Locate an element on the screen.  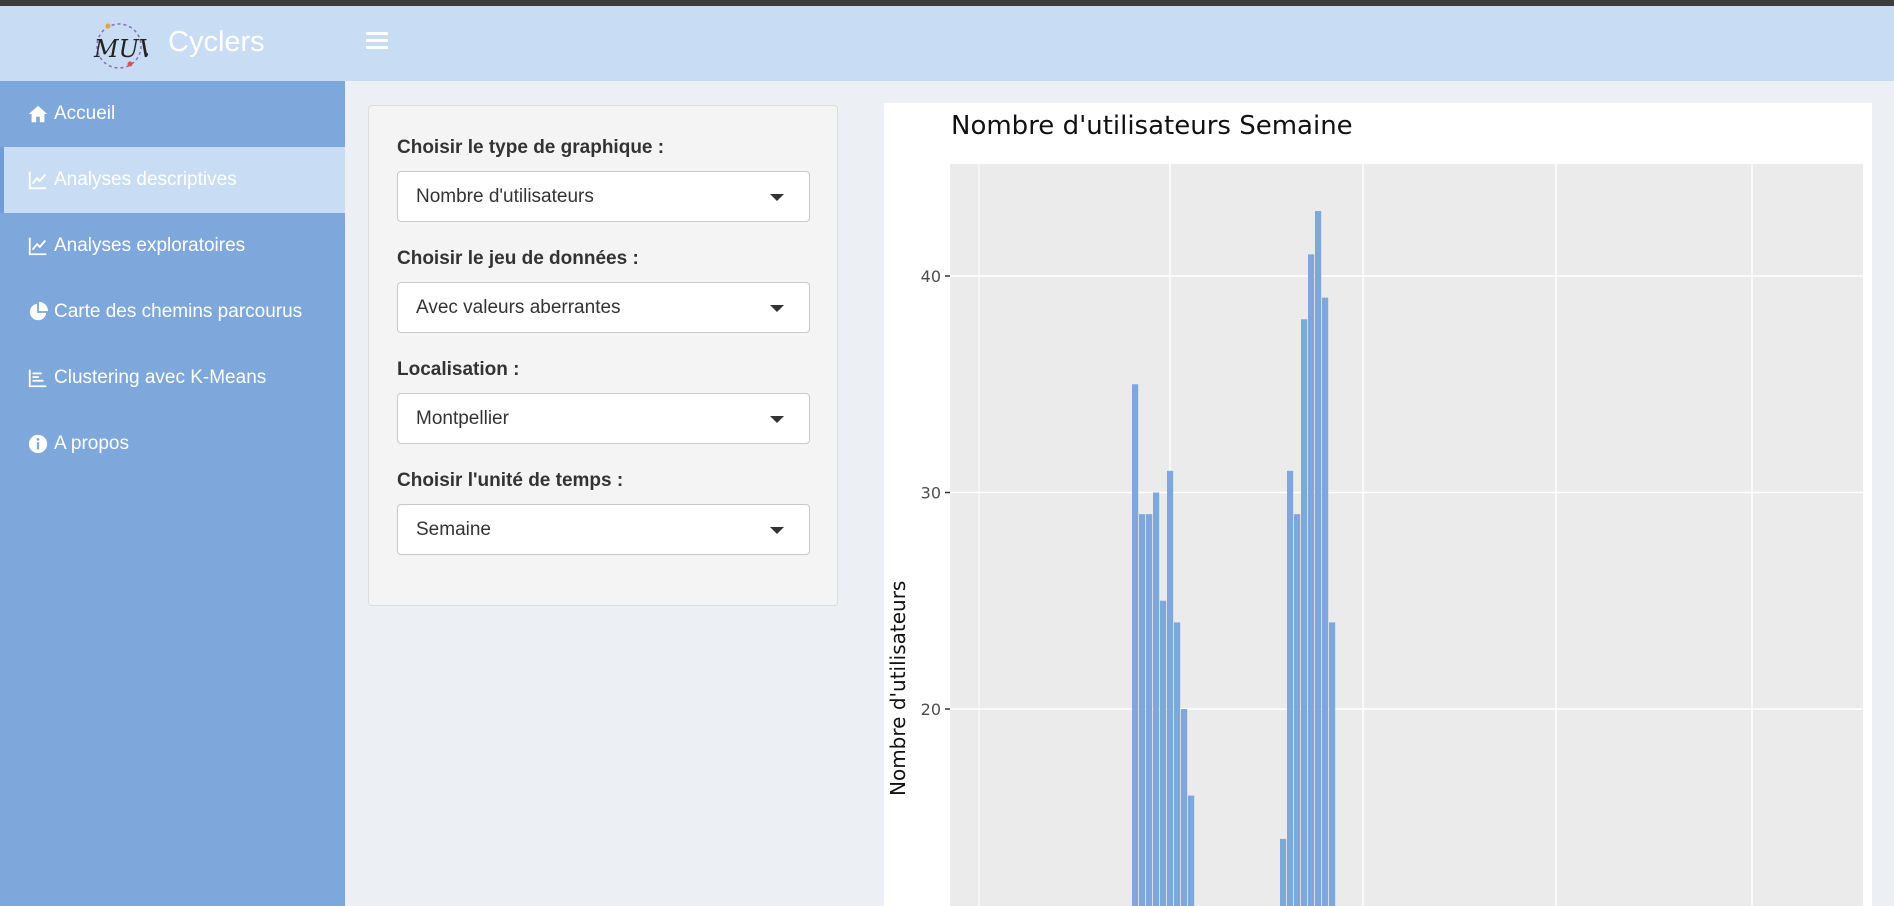
sidebar-item-label: Accueil is located at coordinates (85, 113).